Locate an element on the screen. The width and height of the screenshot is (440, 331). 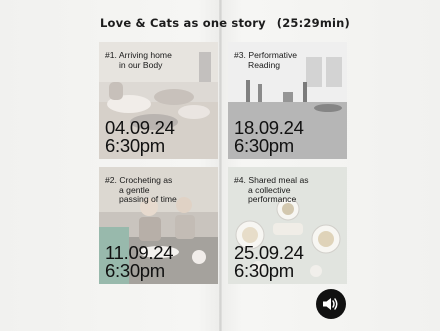
duration-label: (25:29min) is located at coordinates (313, 23).